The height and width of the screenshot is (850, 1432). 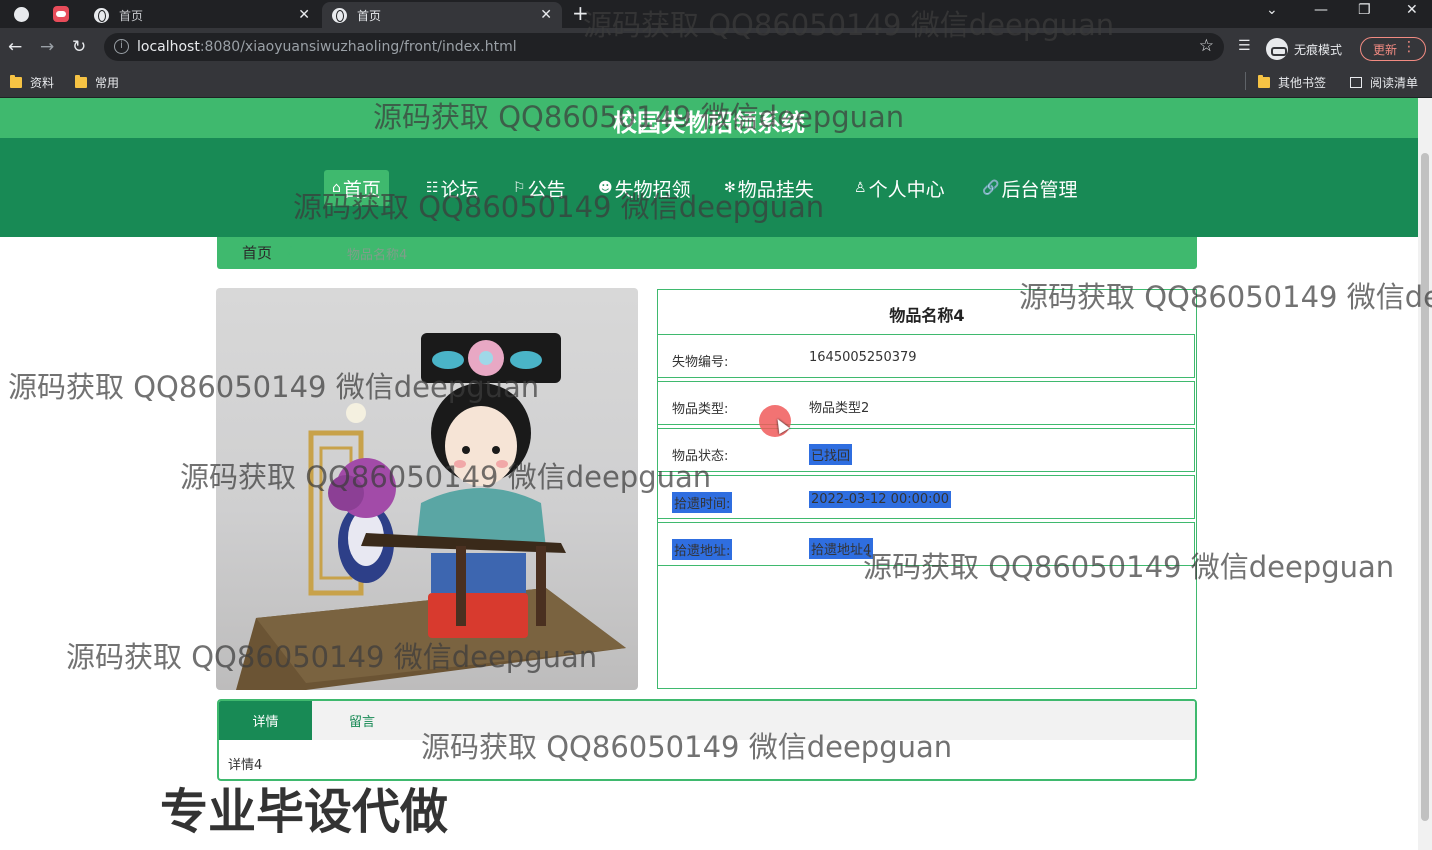 I want to click on bookmarks-divider, so click(x=1245, y=81).